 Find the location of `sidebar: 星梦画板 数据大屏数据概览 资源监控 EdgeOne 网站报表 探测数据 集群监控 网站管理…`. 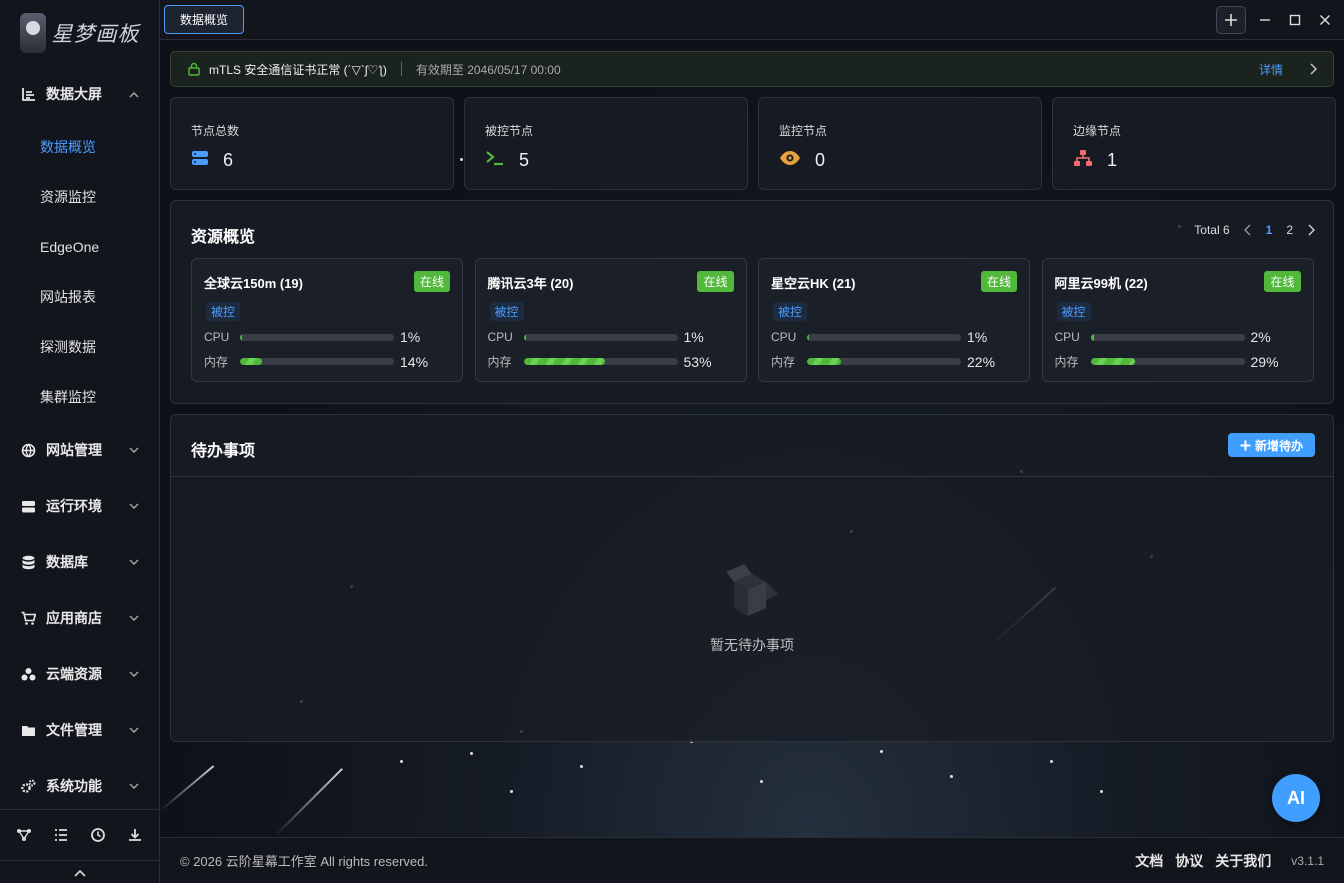

sidebar: 星梦画板 数据大屏数据概览 资源监控 EdgeOne 网站报表 探测数据 集群监控 网站管理… is located at coordinates (80, 441).